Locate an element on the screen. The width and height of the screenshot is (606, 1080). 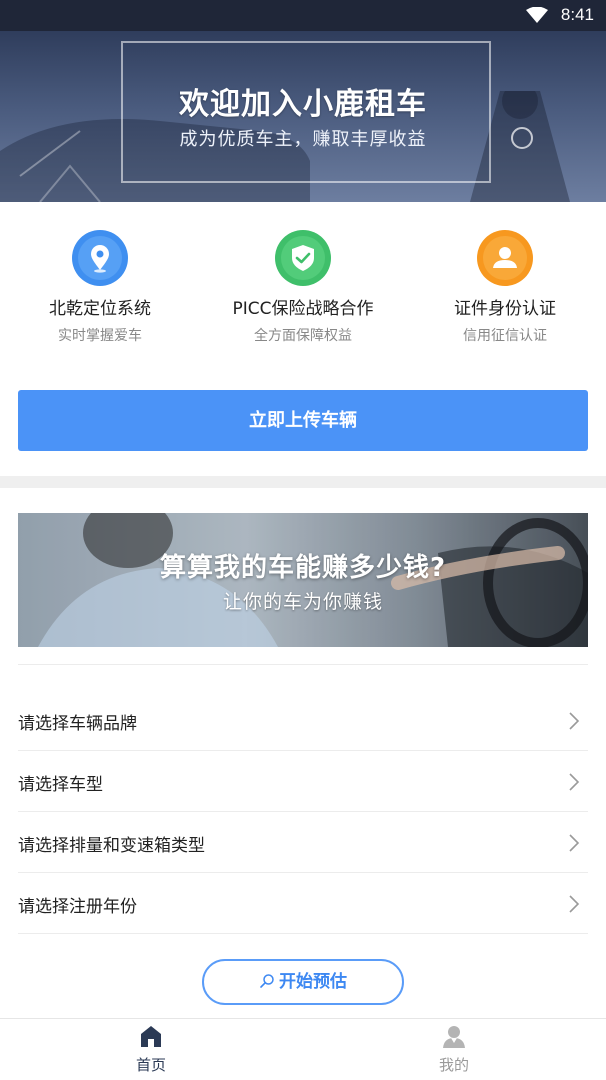
estimate-banner: 算算我的车能赚多少钱? 让你的车为你赚钱 is located at coordinates (303, 580).